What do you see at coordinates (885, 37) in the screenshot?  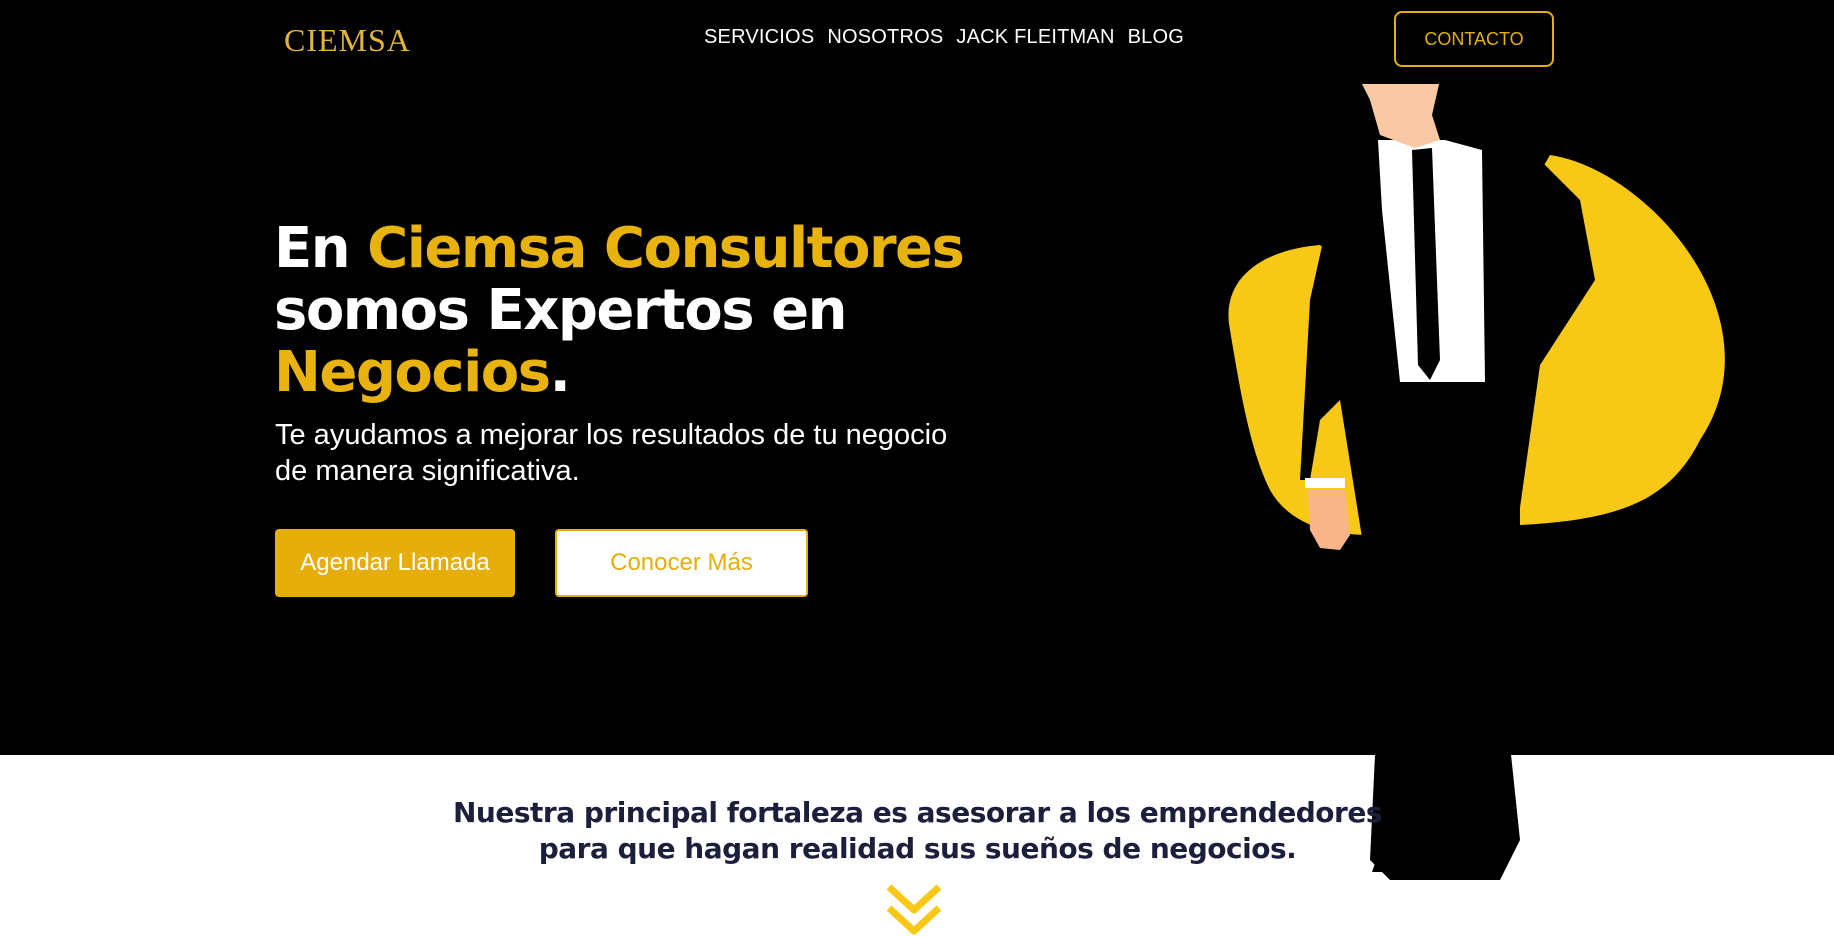 I see `nav-item-nosotros: NOSOTROS` at bounding box center [885, 37].